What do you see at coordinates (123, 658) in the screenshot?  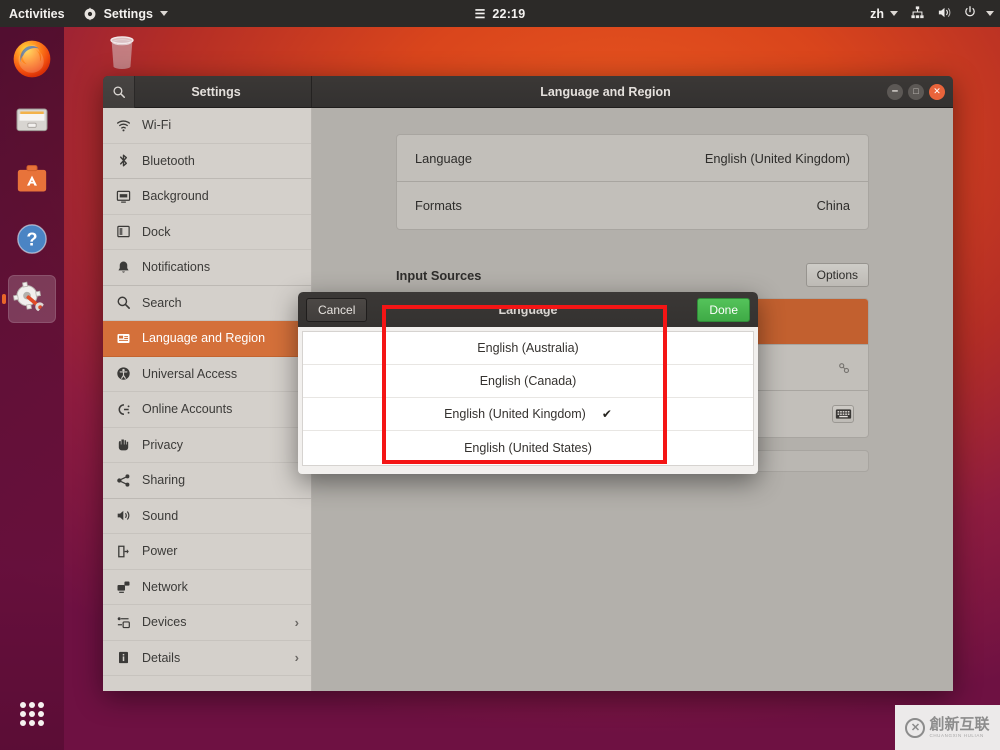 I see `info-icon` at bounding box center [123, 658].